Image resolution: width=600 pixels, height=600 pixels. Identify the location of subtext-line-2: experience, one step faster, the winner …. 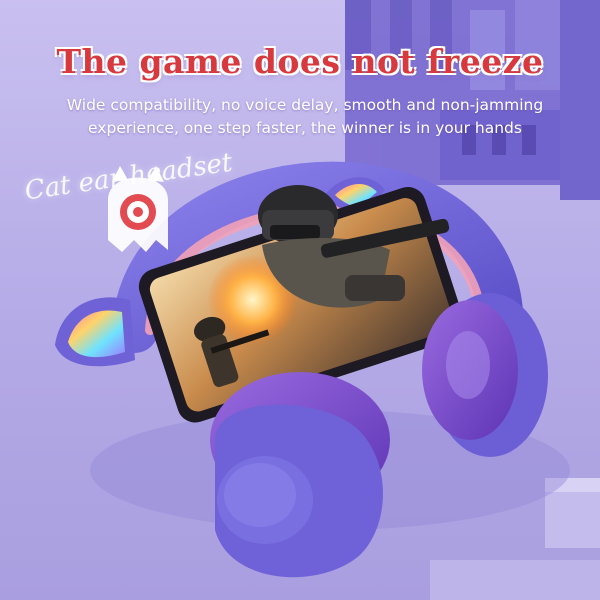
(305, 128).